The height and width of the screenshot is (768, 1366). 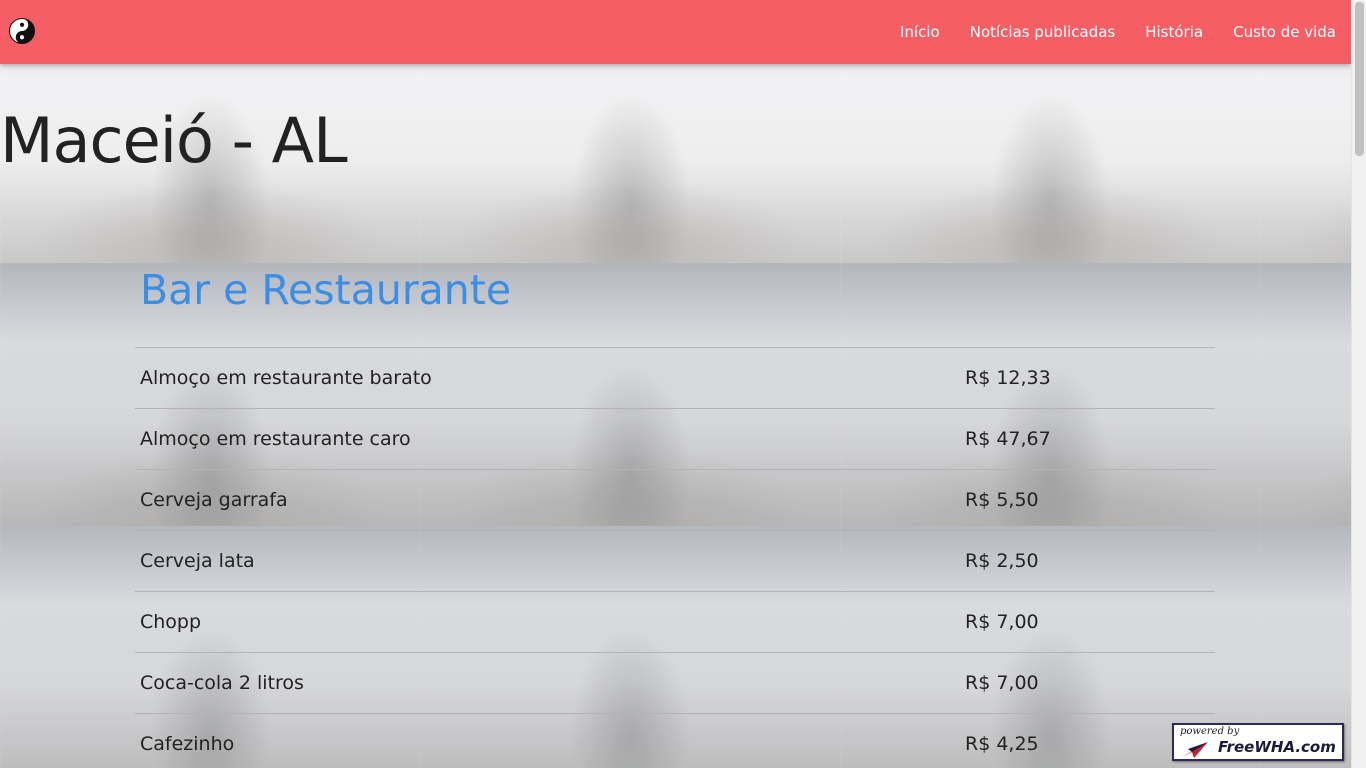 I want to click on table-row: Cerveja garrafa R$ 5,50, so click(x=675, y=500).